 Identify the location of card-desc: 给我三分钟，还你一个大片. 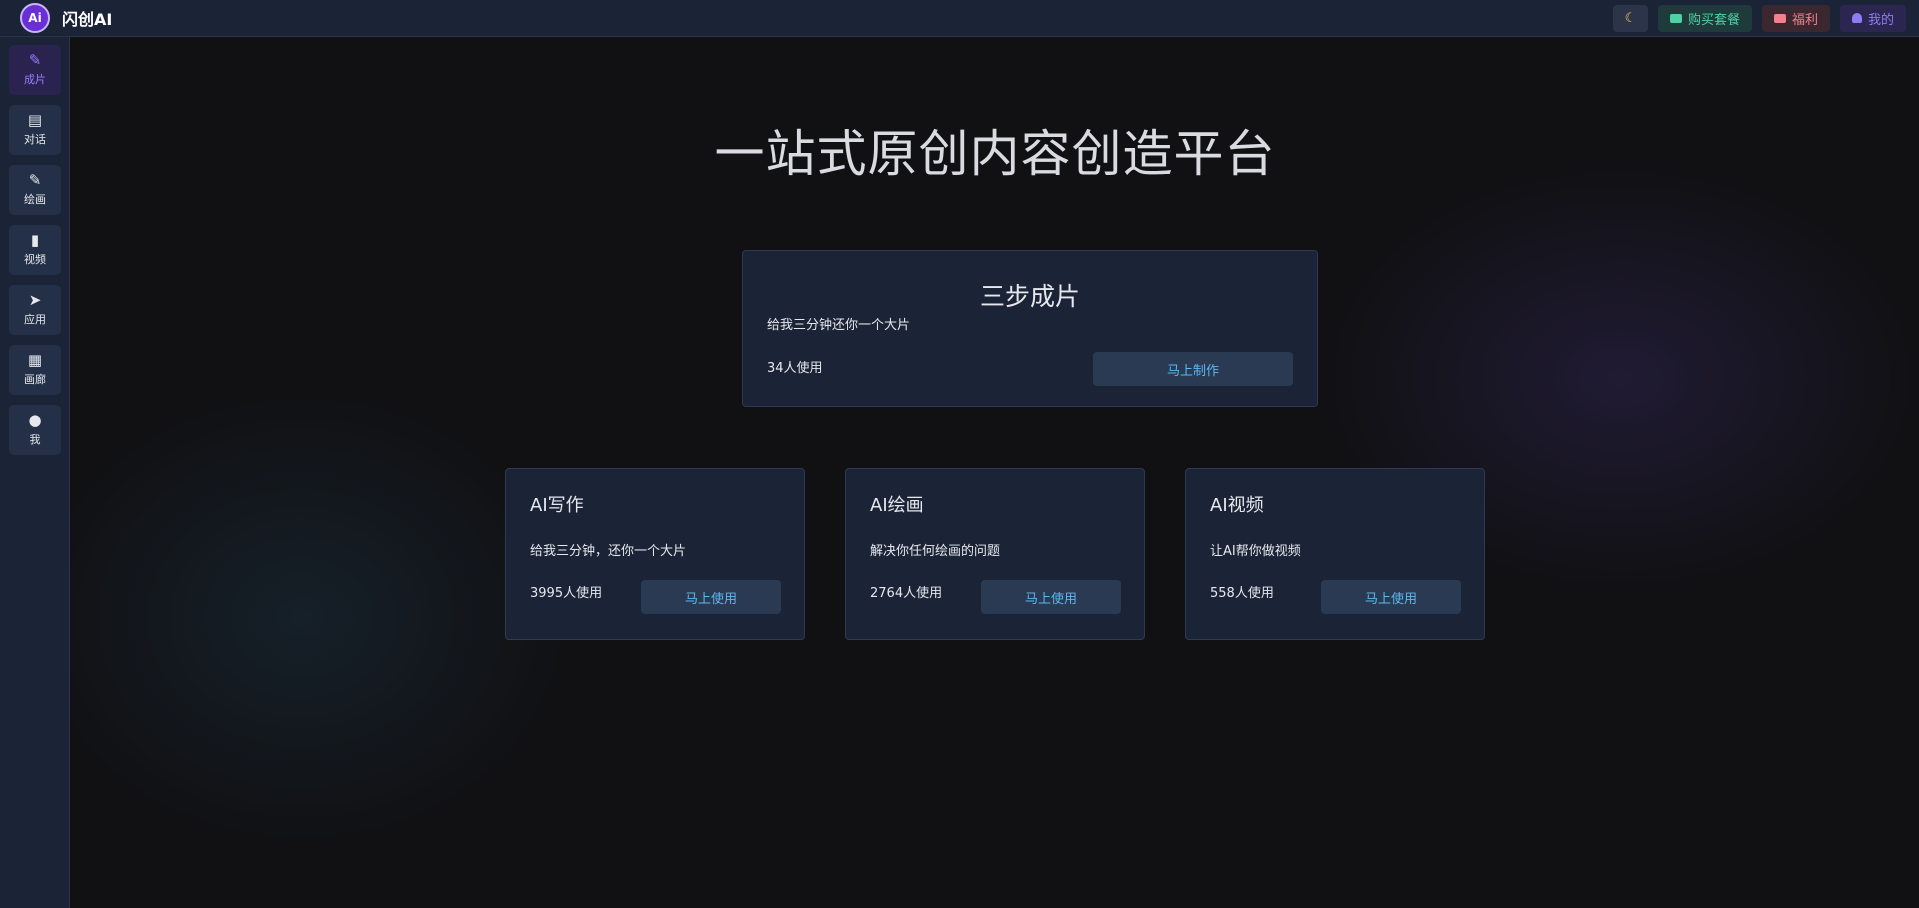
(608, 551).